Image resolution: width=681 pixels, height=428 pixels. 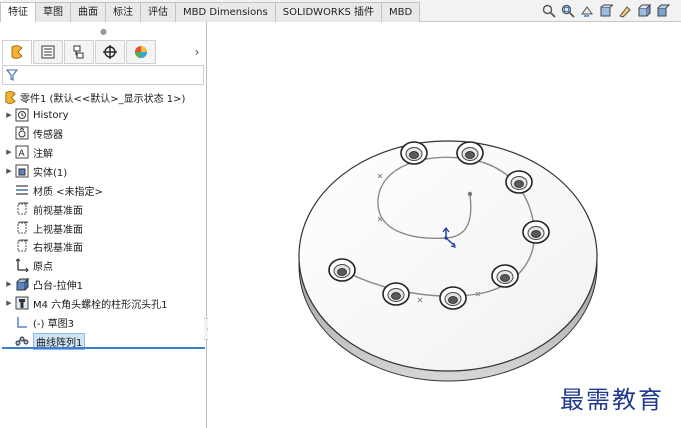 What do you see at coordinates (43, 228) in the screenshot?
I see `tree-item-top-plane: 上视基准面` at bounding box center [43, 228].